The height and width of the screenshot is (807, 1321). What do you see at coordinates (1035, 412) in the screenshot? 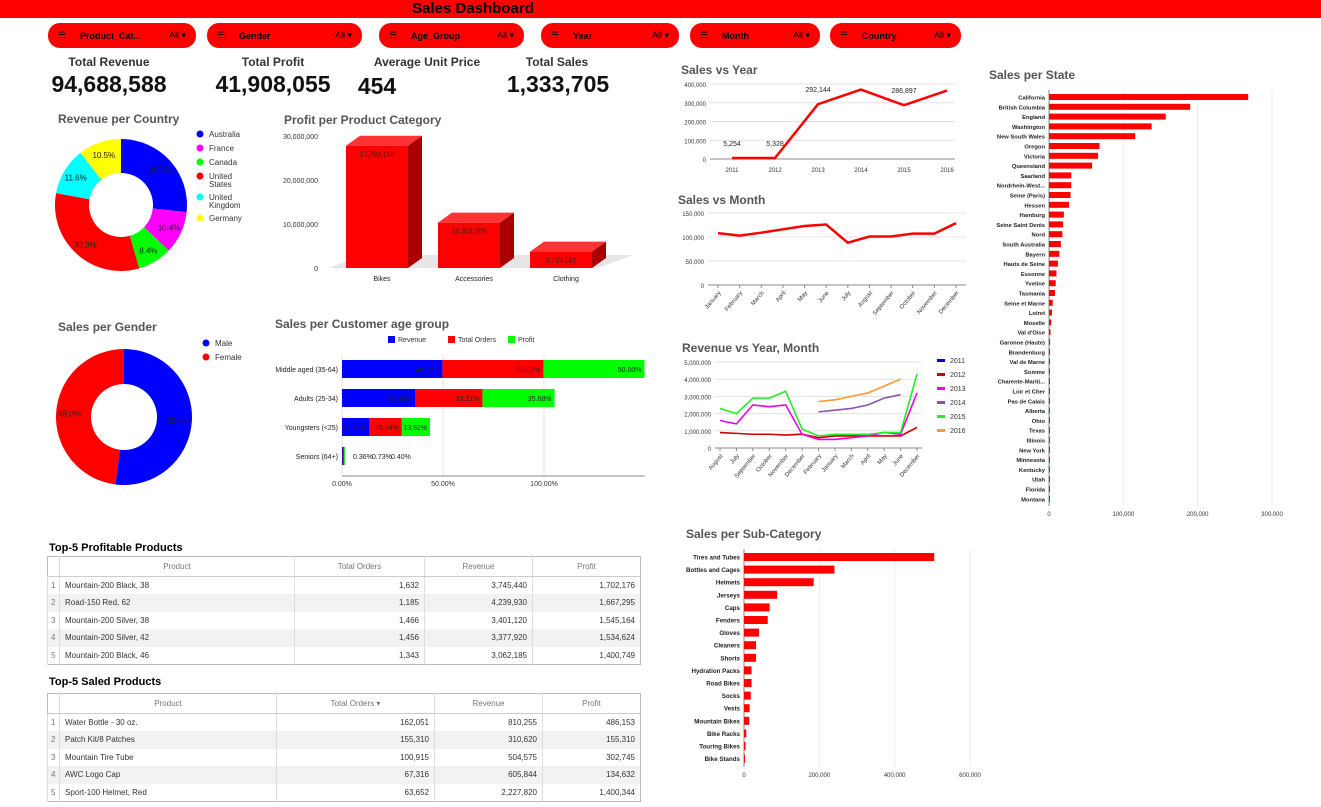
I see `y-tick-label: Alberta` at bounding box center [1035, 412].